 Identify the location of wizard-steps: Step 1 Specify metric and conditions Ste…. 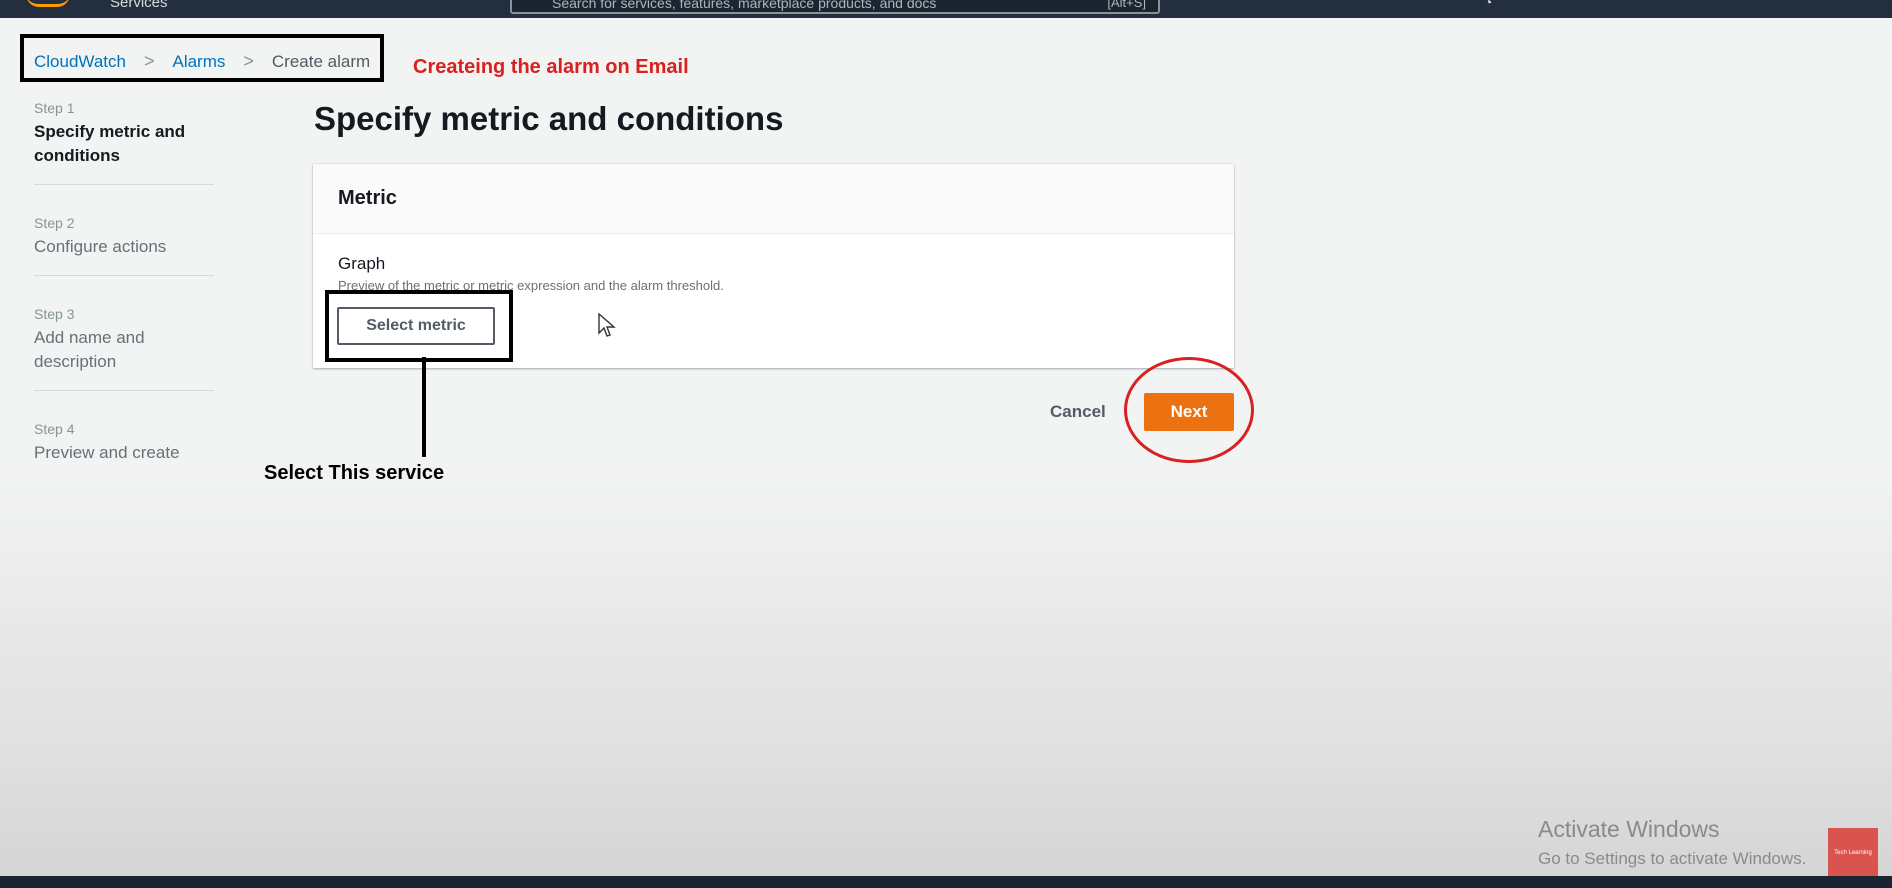
(124, 282).